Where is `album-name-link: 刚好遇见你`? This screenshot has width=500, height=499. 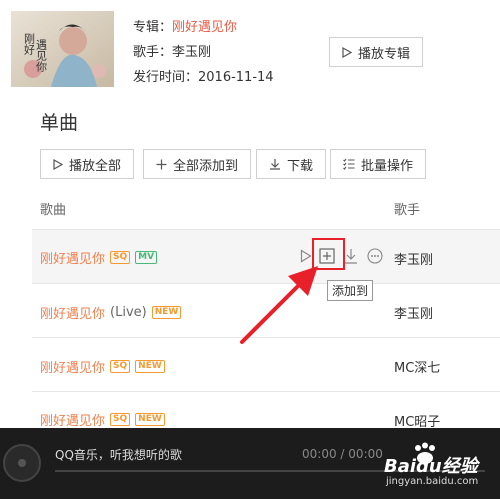 album-name-link: 刚好遇见你 is located at coordinates (204, 27).